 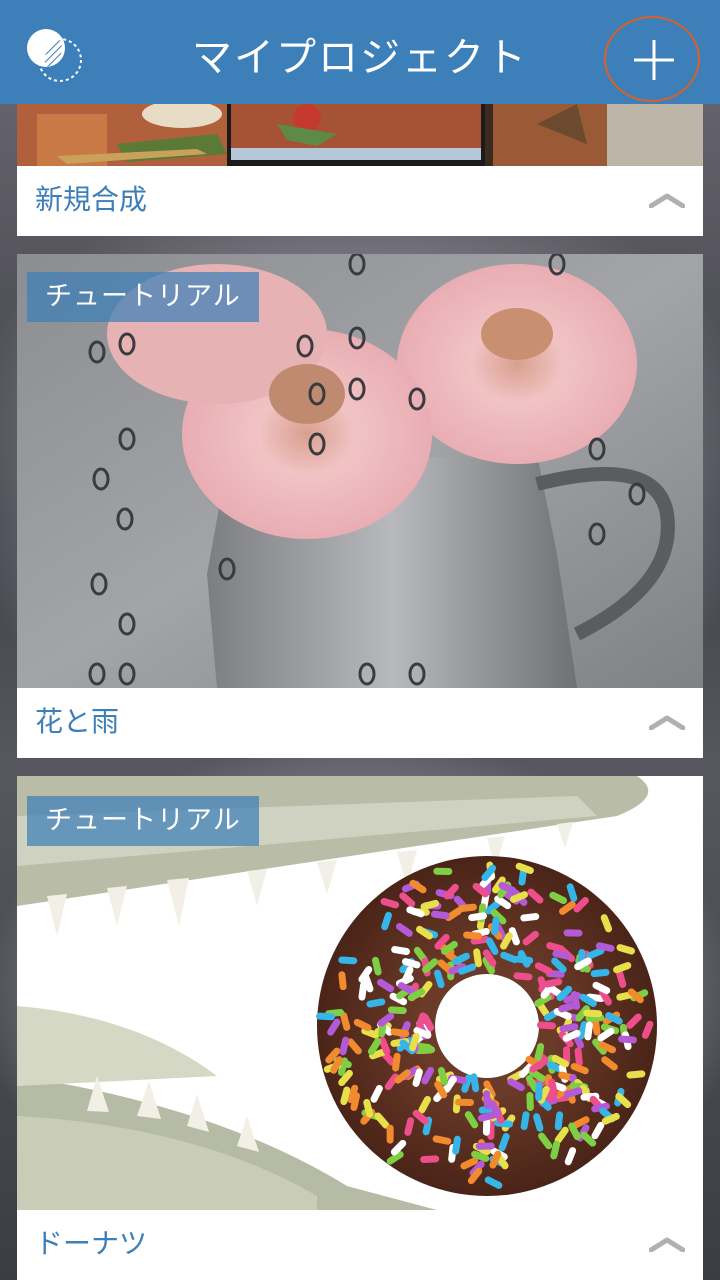 What do you see at coordinates (91, 1243) in the screenshot?
I see `project-title: ドーナツ` at bounding box center [91, 1243].